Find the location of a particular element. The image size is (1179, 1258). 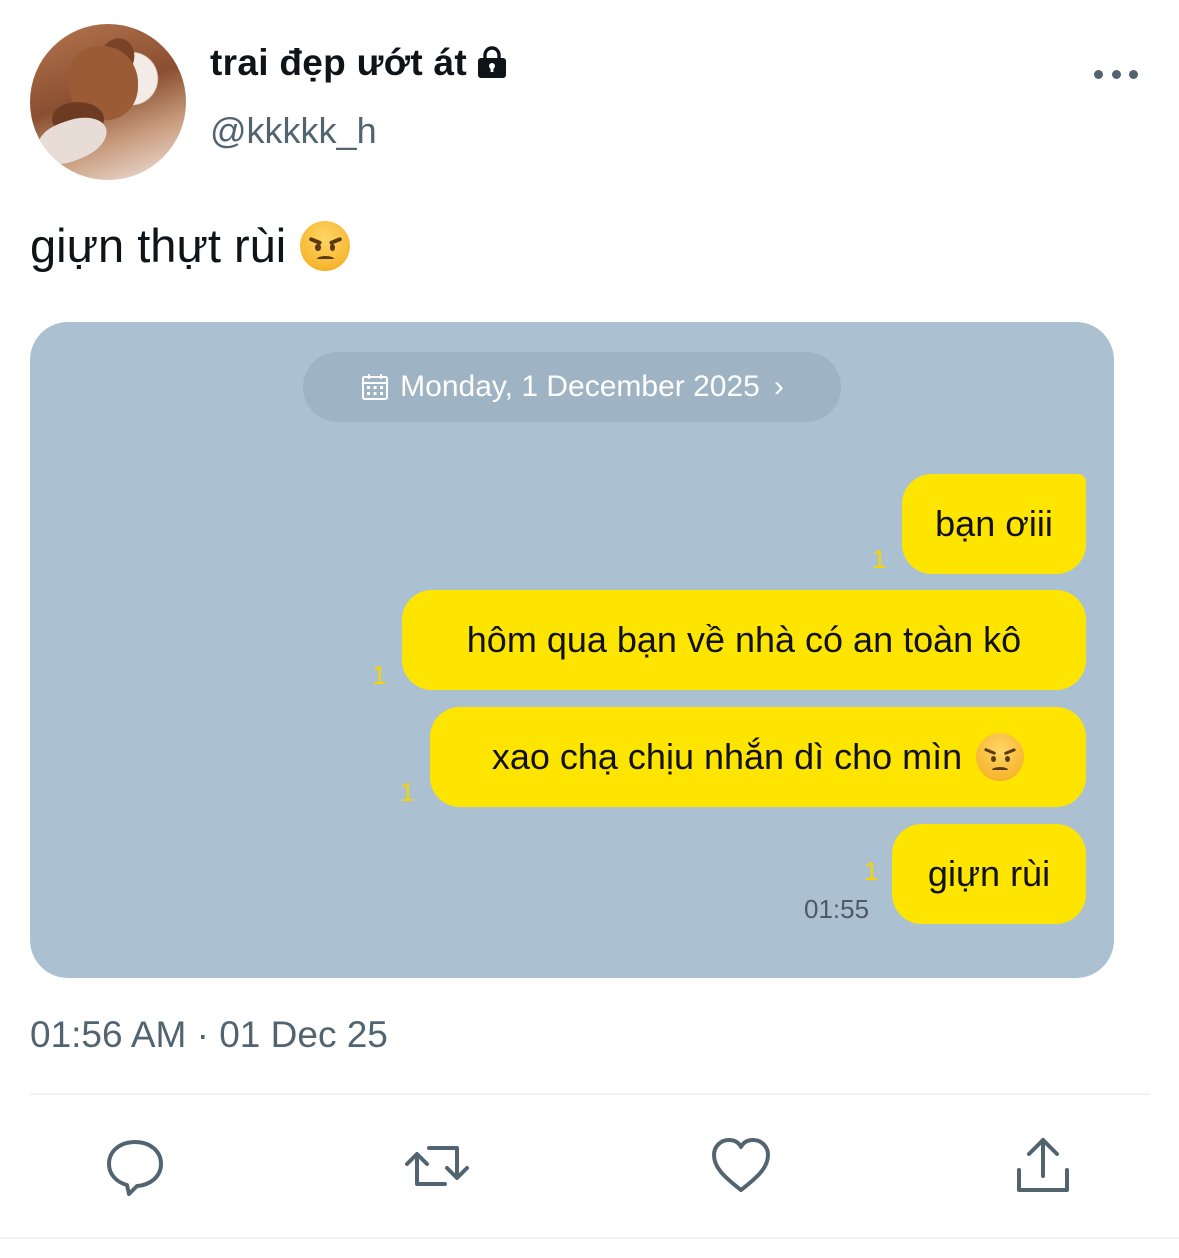

tweet-text: giựn thựt rùi is located at coordinates (190, 245).